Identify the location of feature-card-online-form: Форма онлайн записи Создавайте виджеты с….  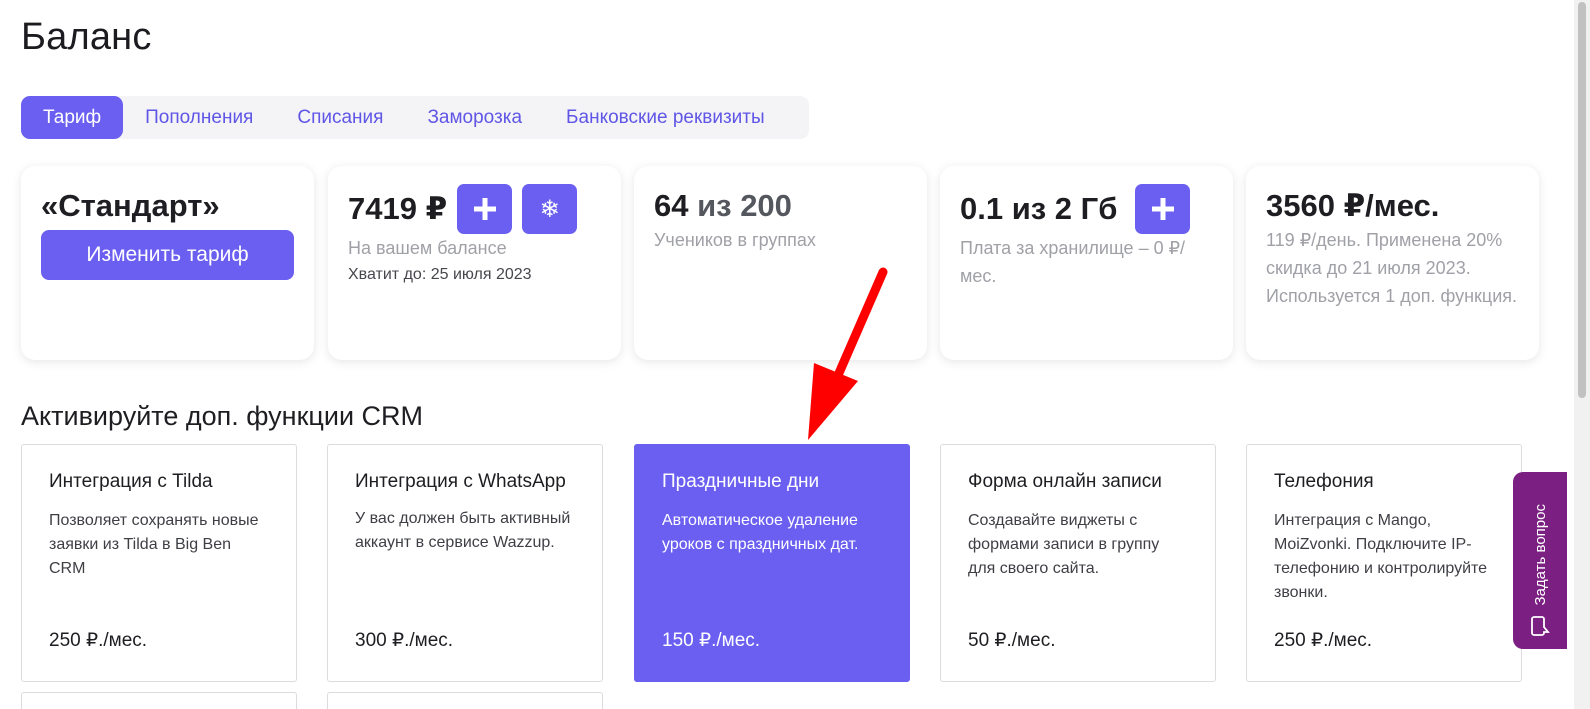
(1078, 563).